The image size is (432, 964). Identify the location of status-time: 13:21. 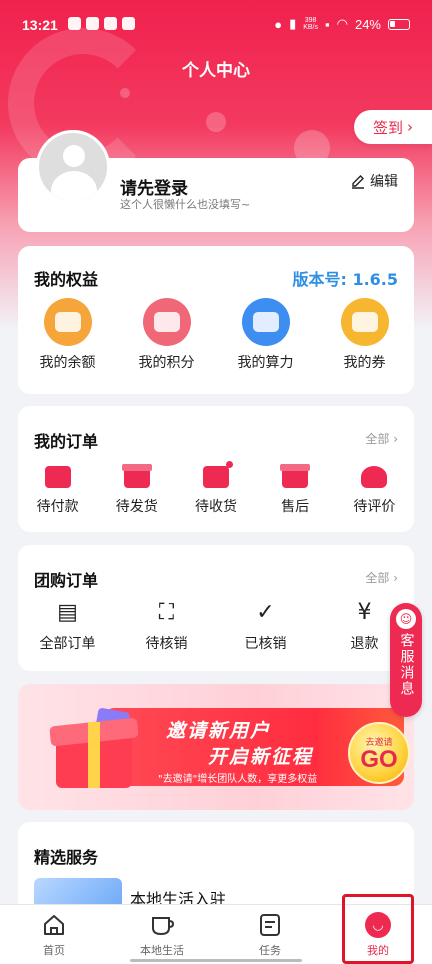
(40, 25).